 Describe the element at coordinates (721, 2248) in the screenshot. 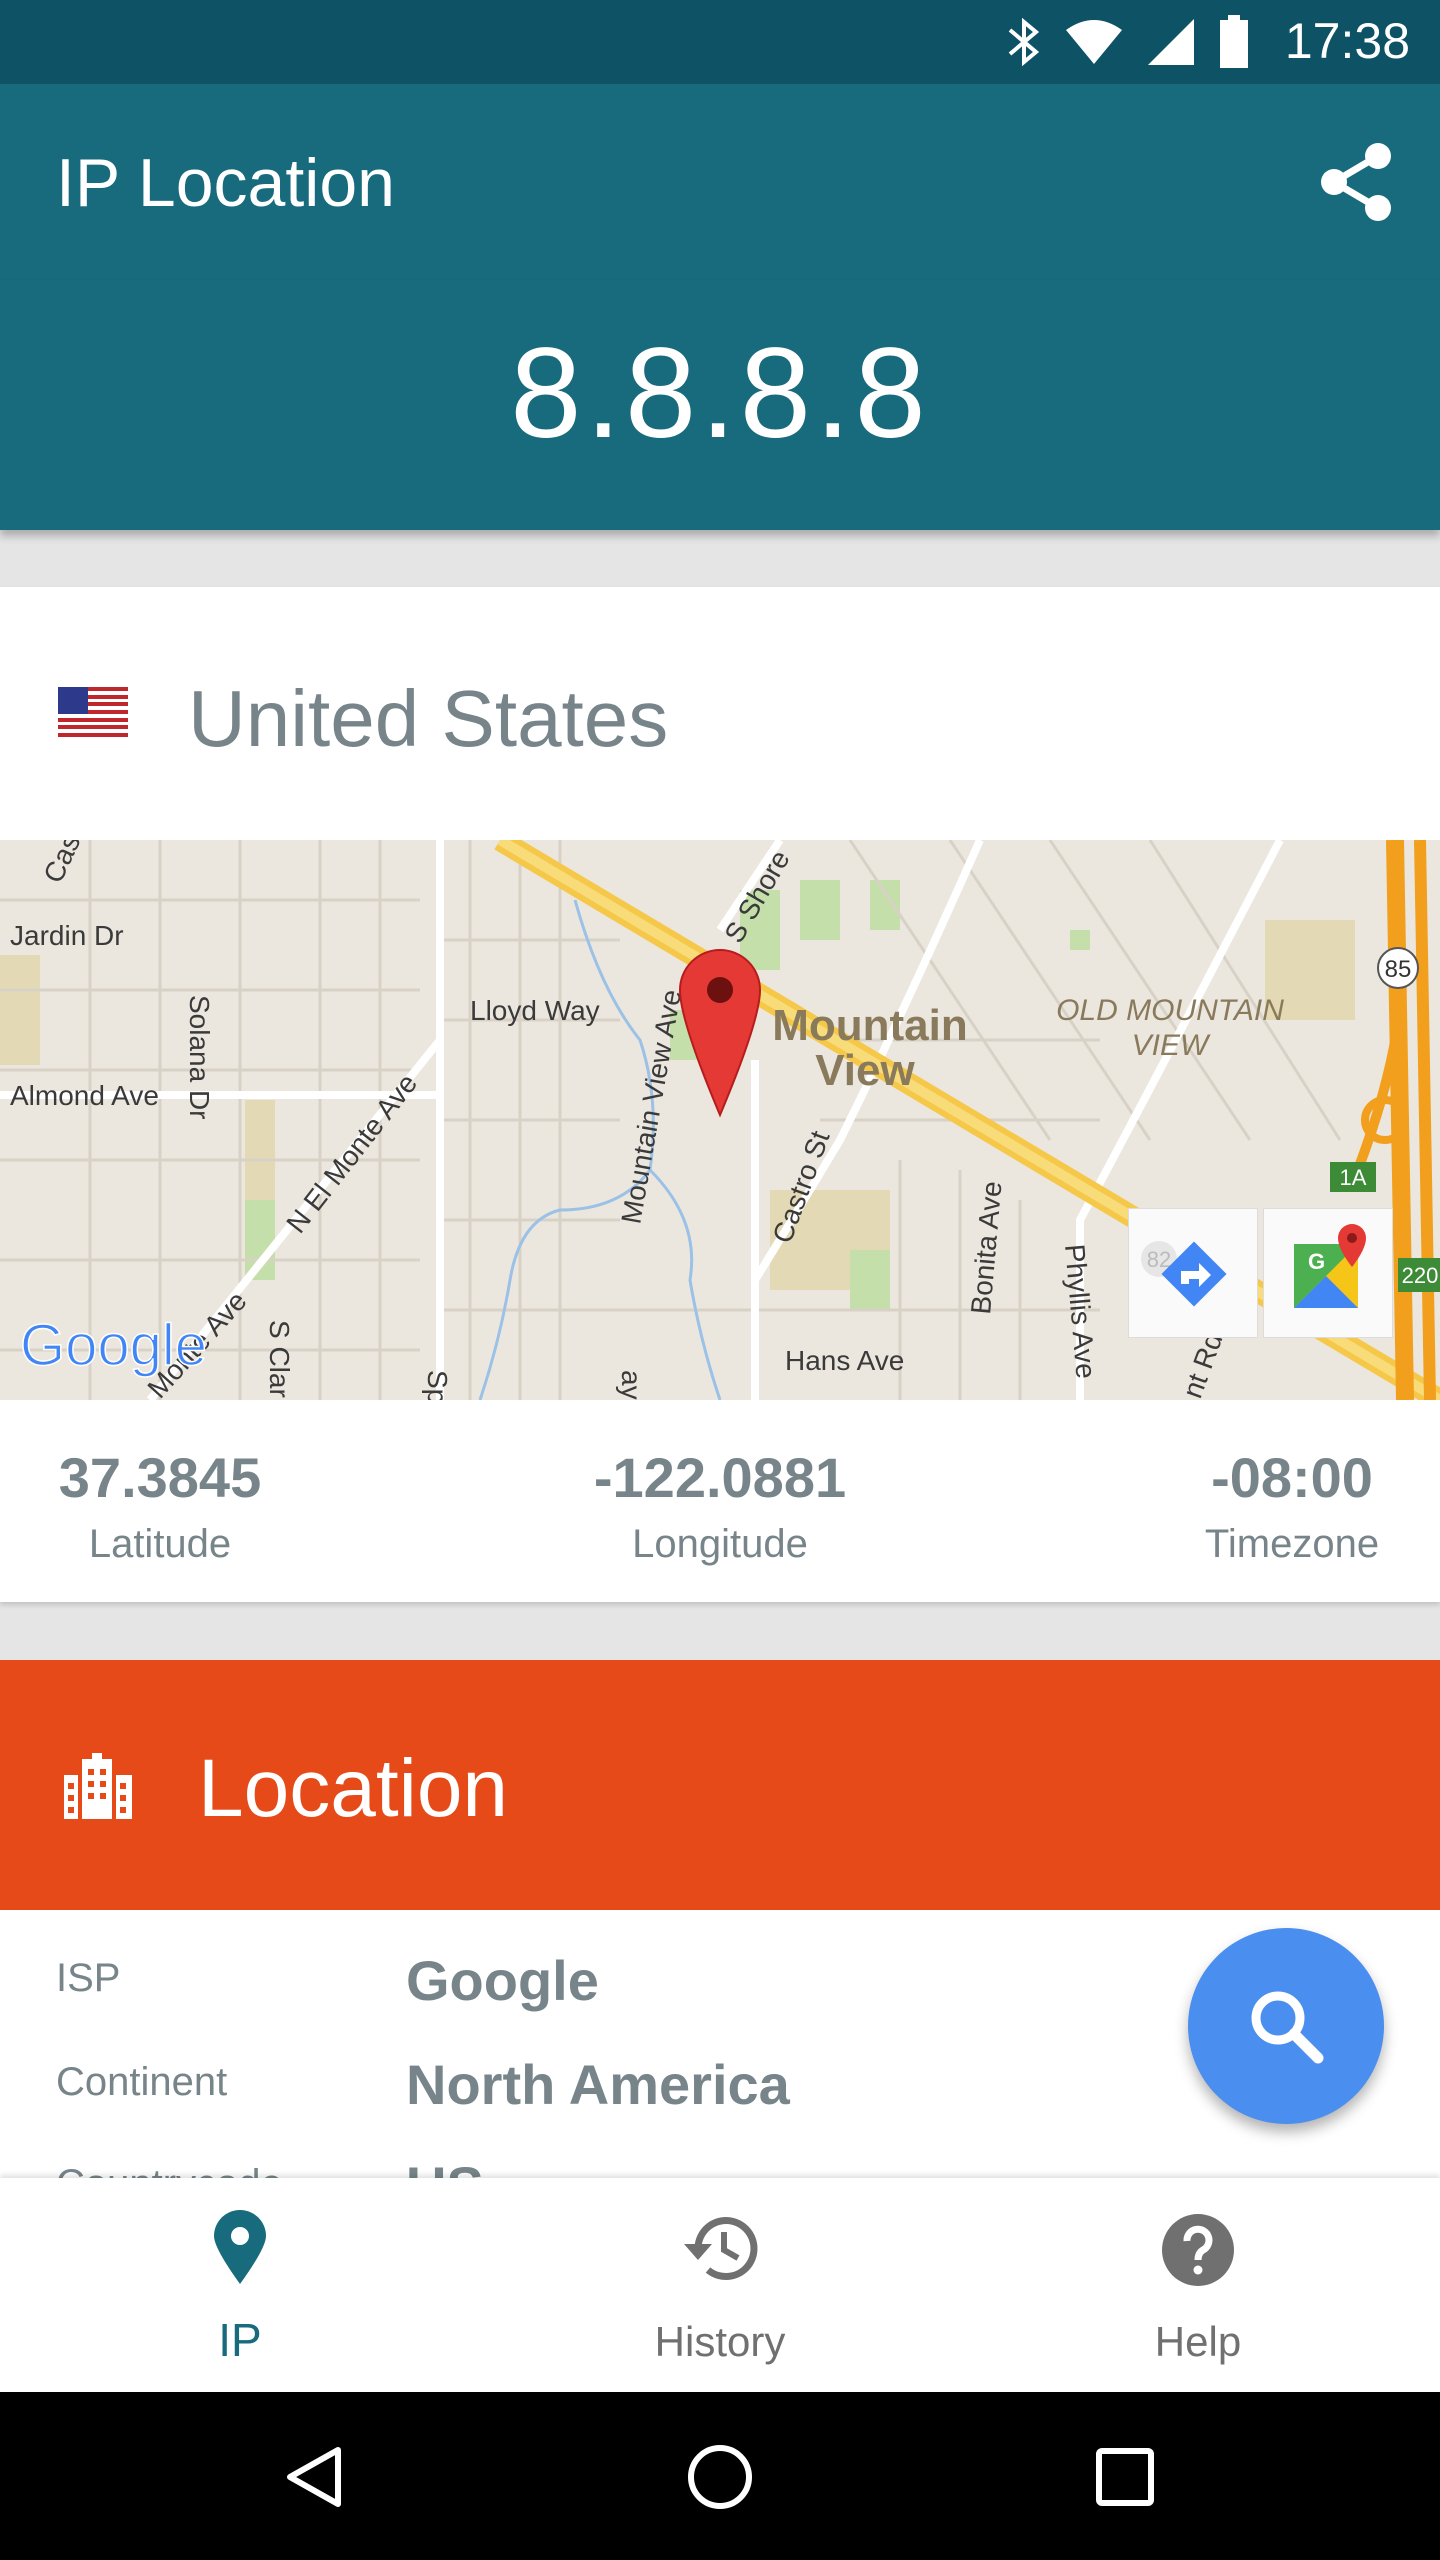

I see `history-icon` at that location.